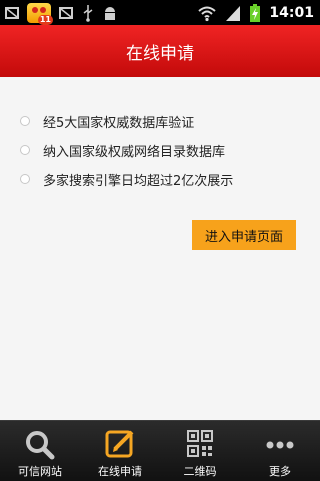  I want to click on wifi-icon, so click(207, 13).